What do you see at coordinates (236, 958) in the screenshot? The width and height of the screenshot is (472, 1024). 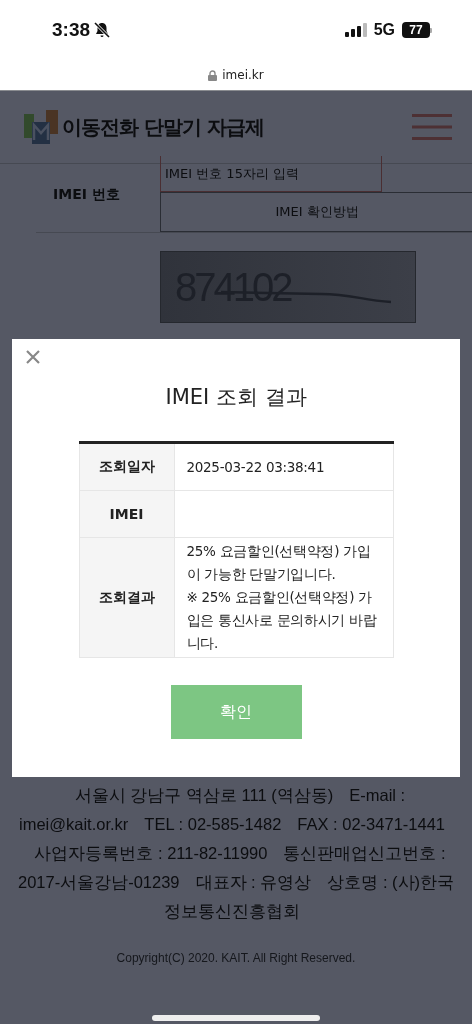 I see `copyright-text: Copyright(C) 2020. KAIT. All Right Reserved.` at bounding box center [236, 958].